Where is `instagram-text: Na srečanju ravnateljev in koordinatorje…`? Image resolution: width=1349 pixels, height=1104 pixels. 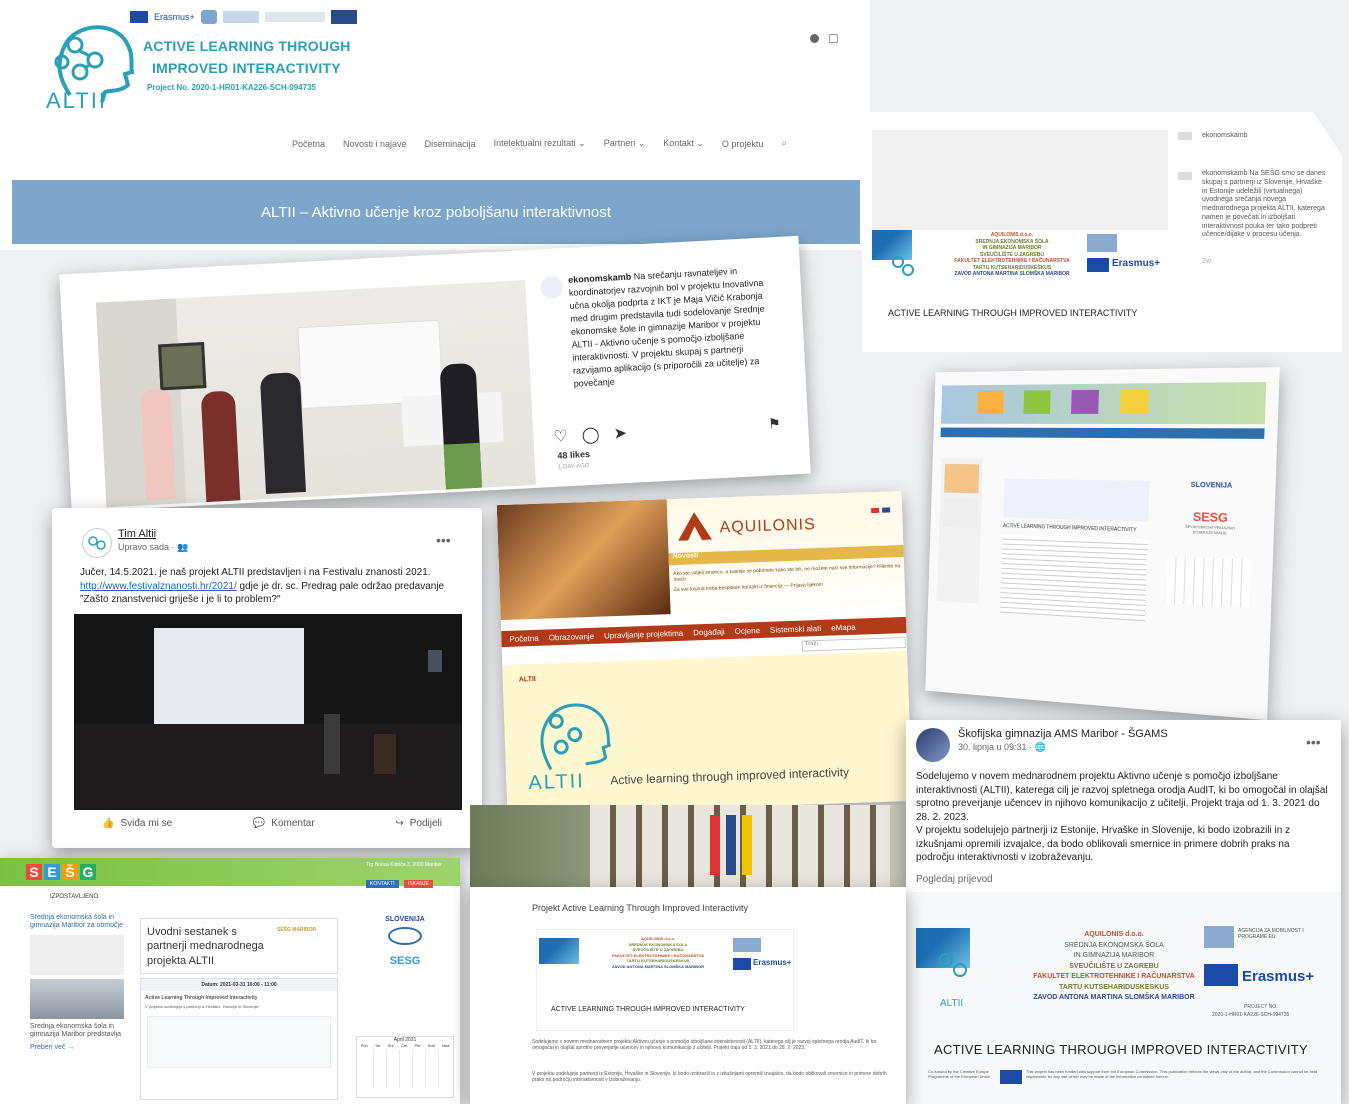
instagram-text: Na srečanju ravnateljev in koordinatorje… is located at coordinates (666, 328).